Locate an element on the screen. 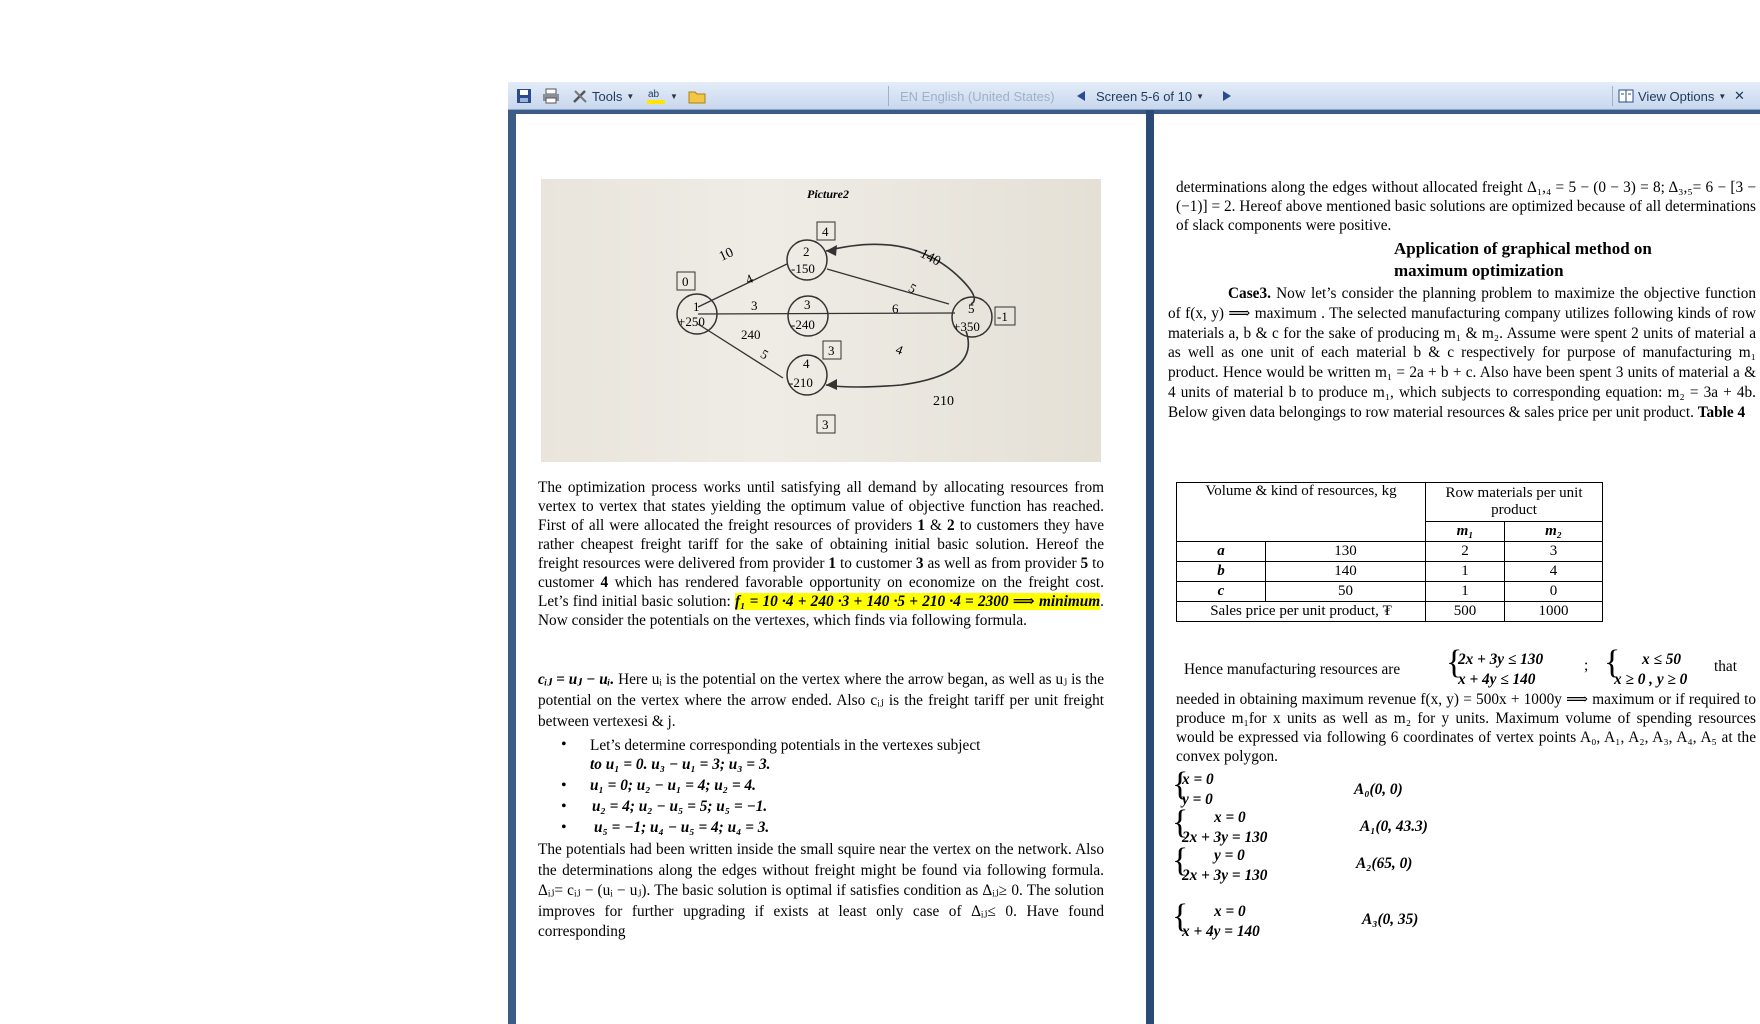 The image size is (1760, 1024). screen-label: Screen 5-6 of 10 is located at coordinates (1144, 96).